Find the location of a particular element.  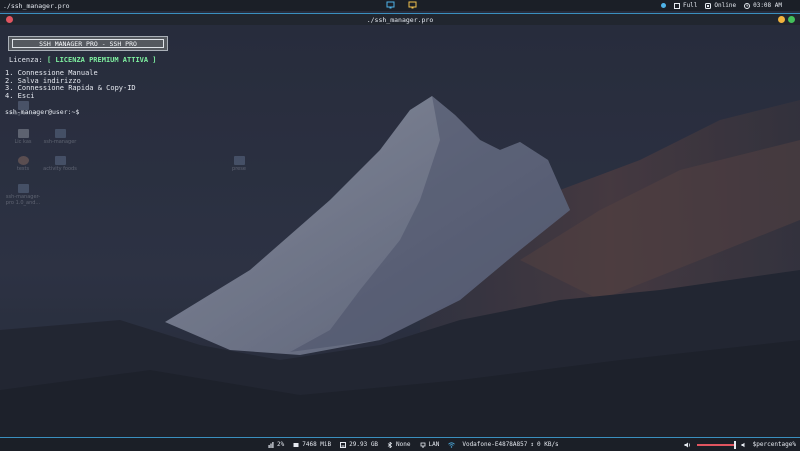

clock-time: 03:08 AM is located at coordinates (767, 5).